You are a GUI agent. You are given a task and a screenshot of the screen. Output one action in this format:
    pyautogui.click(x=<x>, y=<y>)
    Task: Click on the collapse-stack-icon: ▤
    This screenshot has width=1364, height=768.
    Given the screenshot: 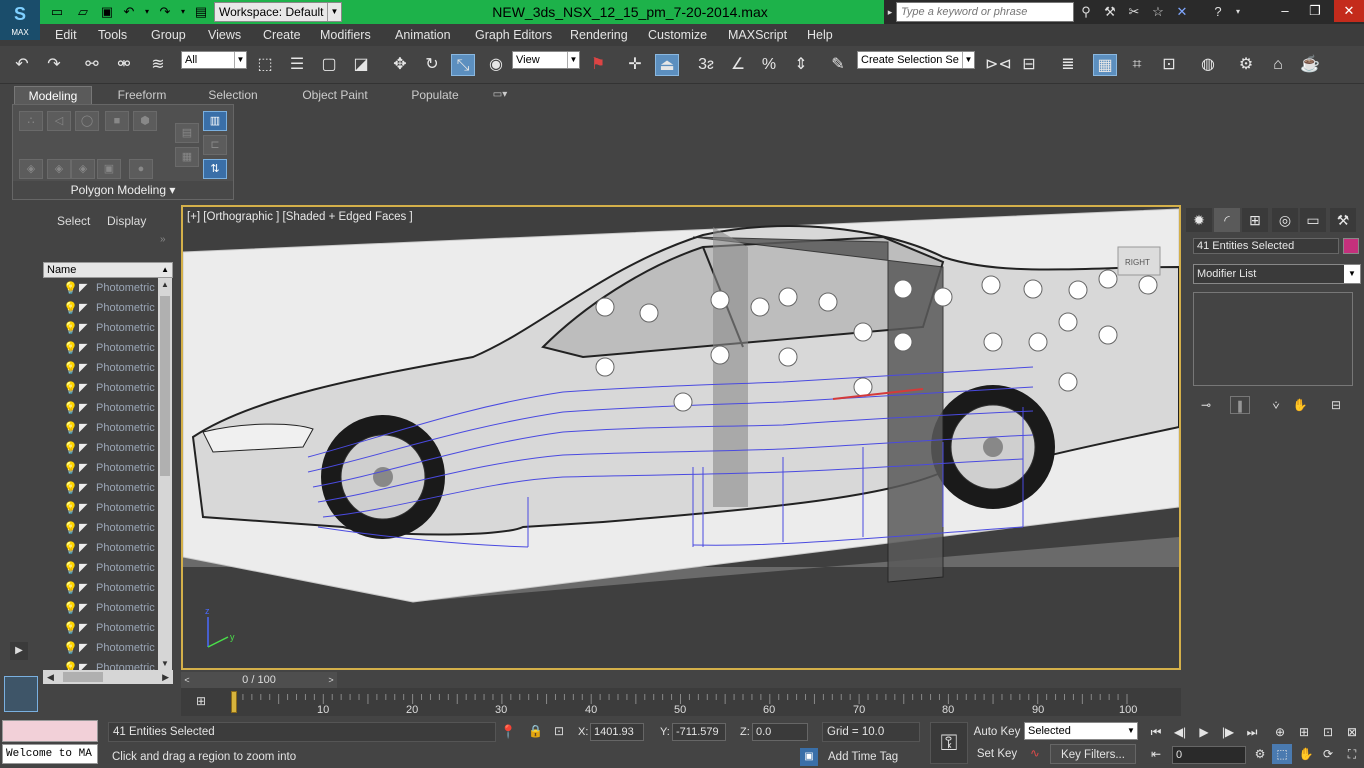 What is the action you would take?
    pyautogui.click(x=187, y=133)
    